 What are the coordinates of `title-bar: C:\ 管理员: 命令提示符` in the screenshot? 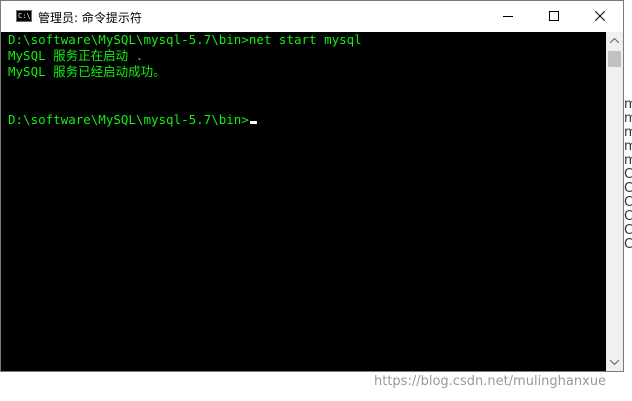 It's located at (312, 16).